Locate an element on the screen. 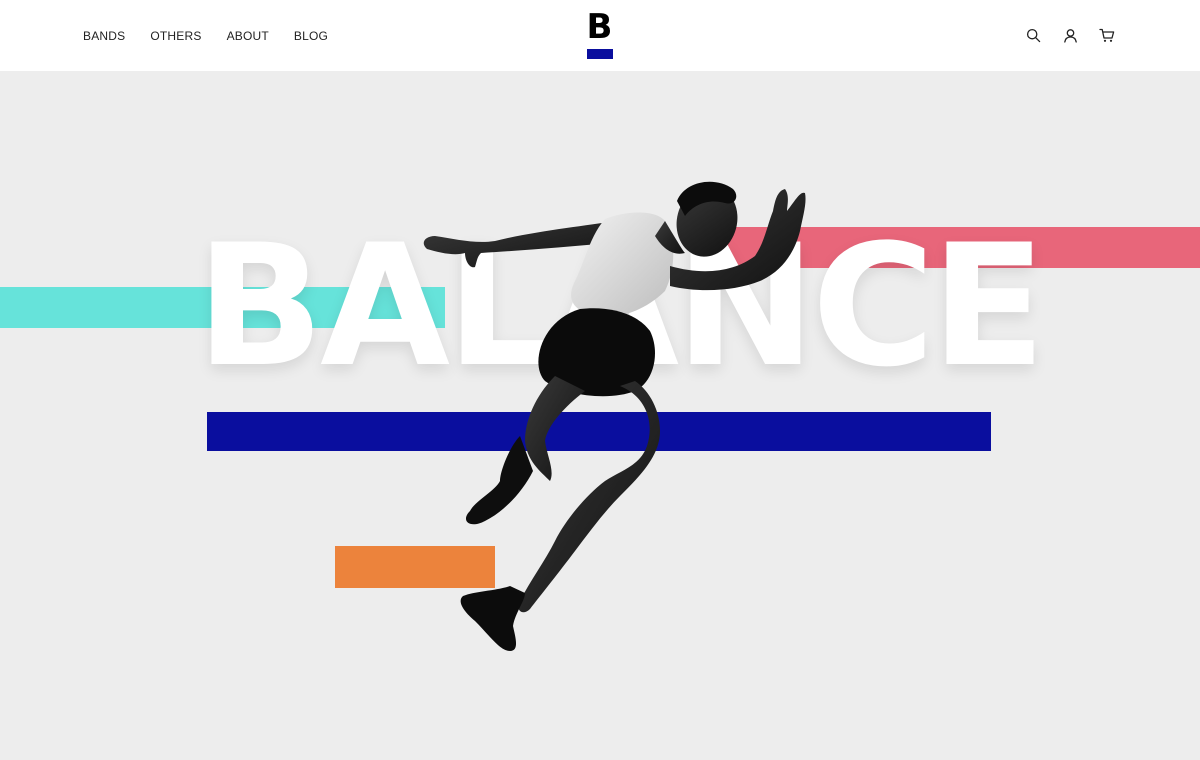 The width and height of the screenshot is (1200, 760). cart-icon is located at coordinates (1107, 35).